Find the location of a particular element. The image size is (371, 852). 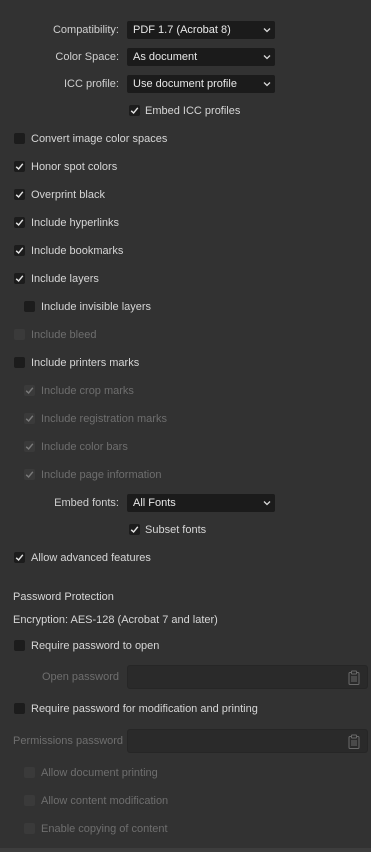

invisible-layers-label: Include invisible layers is located at coordinates (96, 307).